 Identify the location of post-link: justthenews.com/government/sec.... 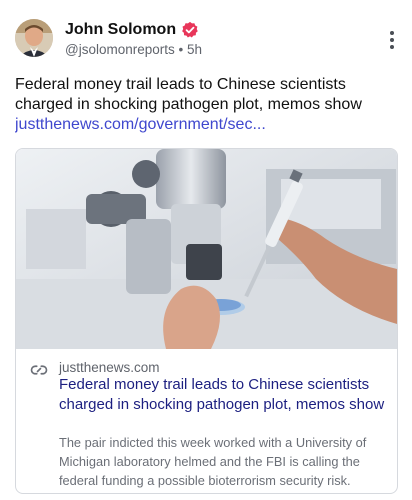
(207, 125).